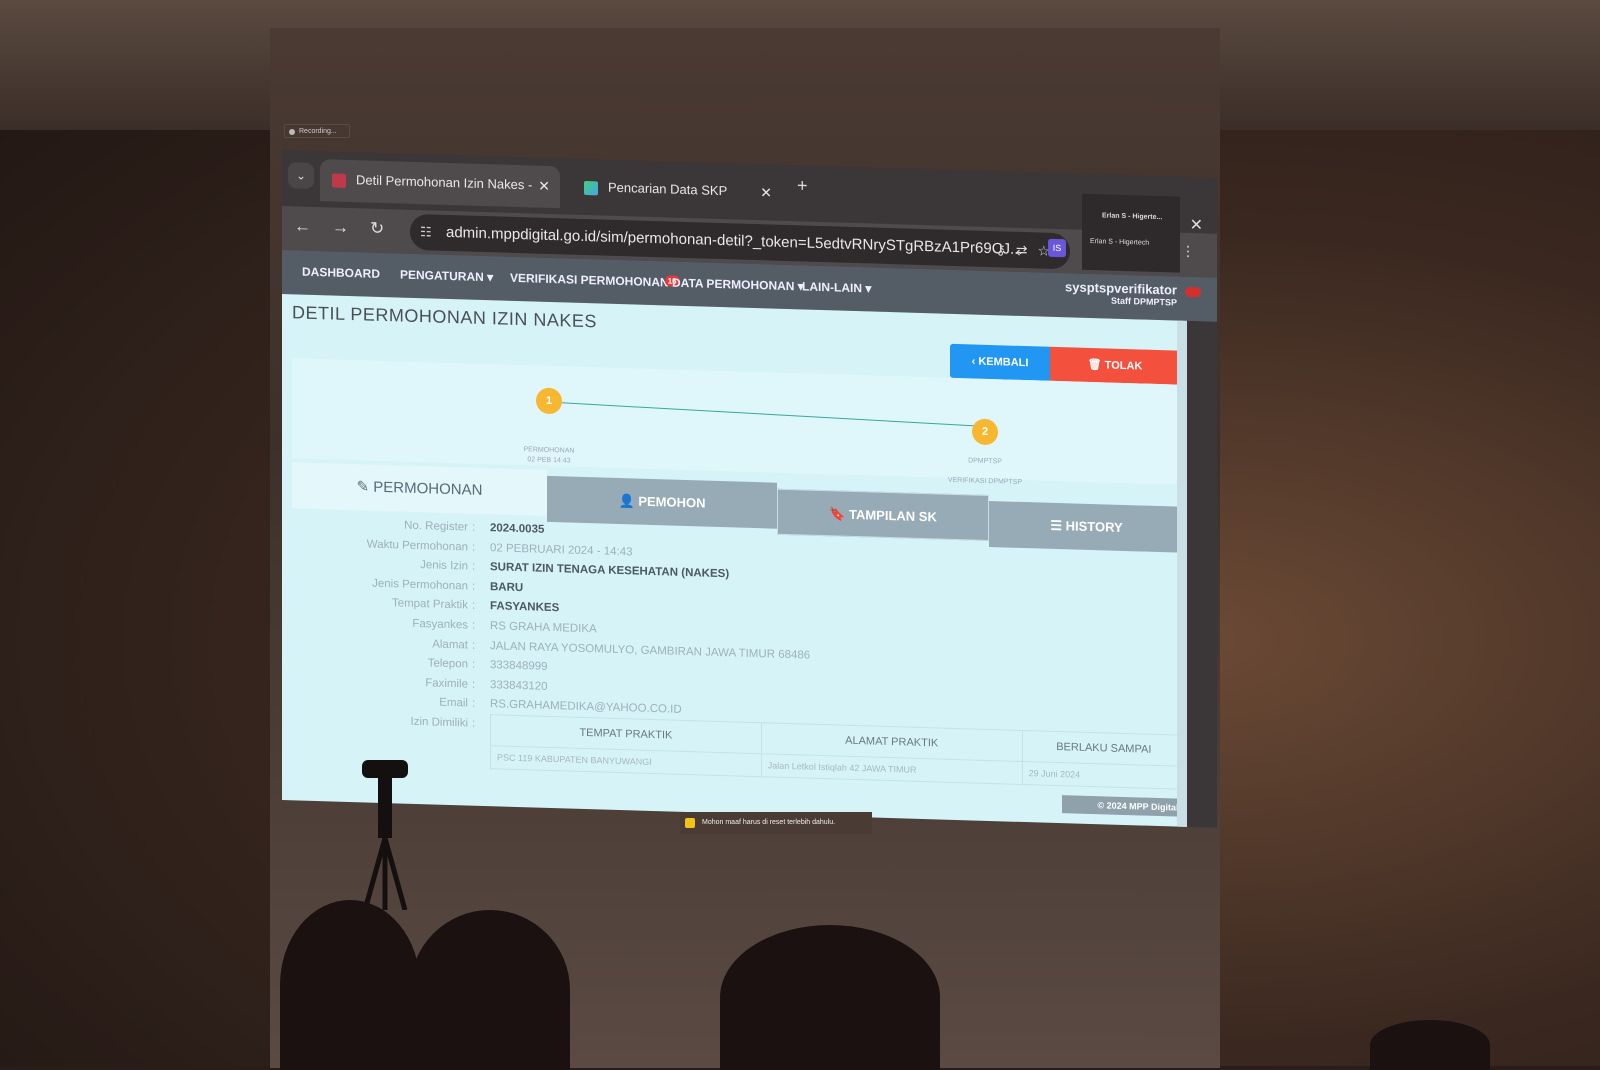 The width and height of the screenshot is (1600, 1070). I want to click on skp-logo-icon, so click(591, 187).